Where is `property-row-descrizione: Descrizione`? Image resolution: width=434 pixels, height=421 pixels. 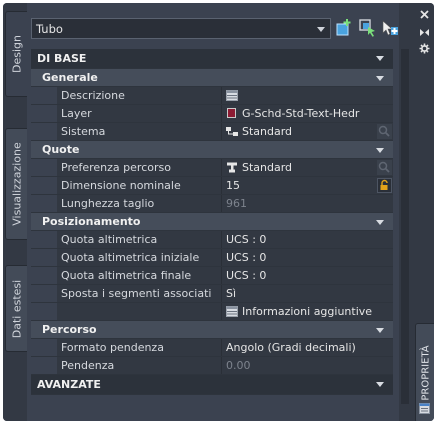 property-row-descrizione: Descrizione is located at coordinates (212, 96).